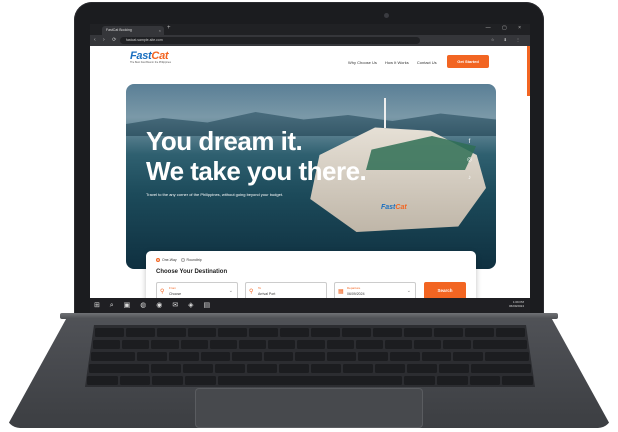  What do you see at coordinates (160, 30) in the screenshot?
I see `close-tab-icon: ×` at bounding box center [160, 30].